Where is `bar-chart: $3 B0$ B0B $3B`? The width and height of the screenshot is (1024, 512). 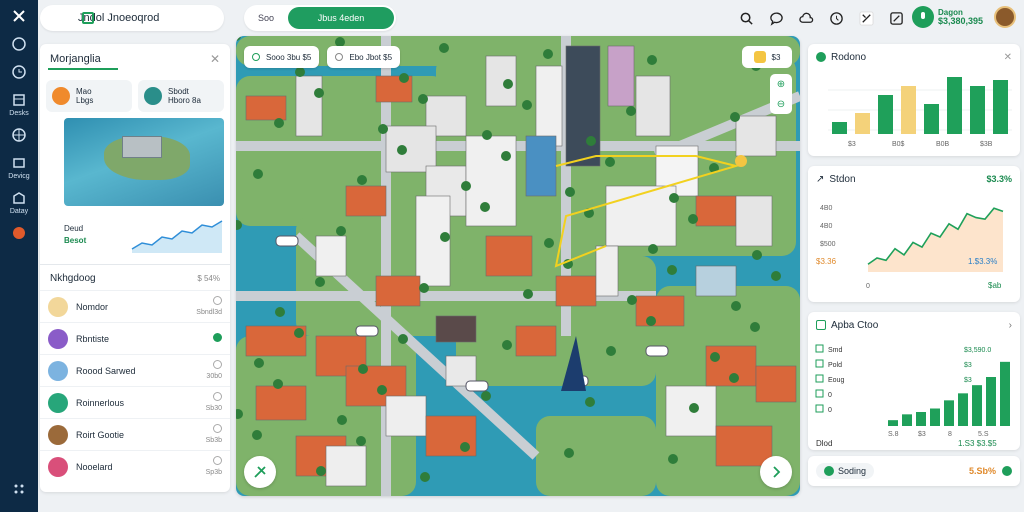 bar-chart: $3 B0$ B0B $3B is located at coordinates (920, 112).